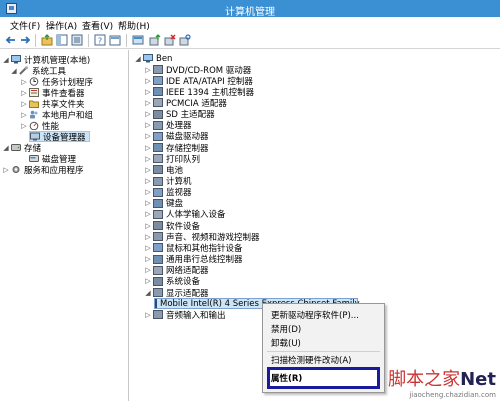  What do you see at coordinates (155, 40) in the screenshot?
I see `update-driver-icon` at bounding box center [155, 40].